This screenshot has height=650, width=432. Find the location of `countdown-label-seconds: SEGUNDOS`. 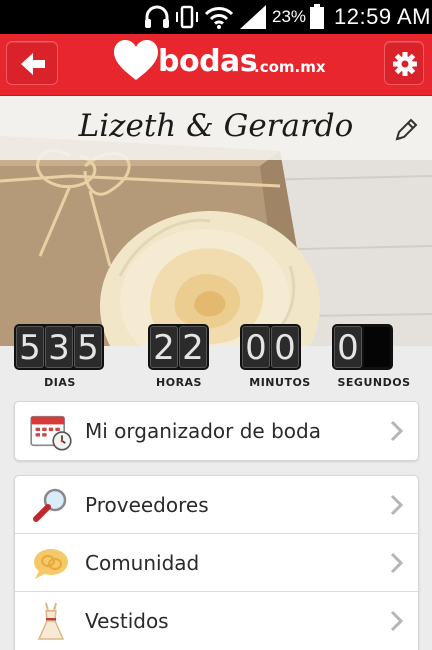

countdown-label-seconds: SEGUNDOS is located at coordinates (374, 382).